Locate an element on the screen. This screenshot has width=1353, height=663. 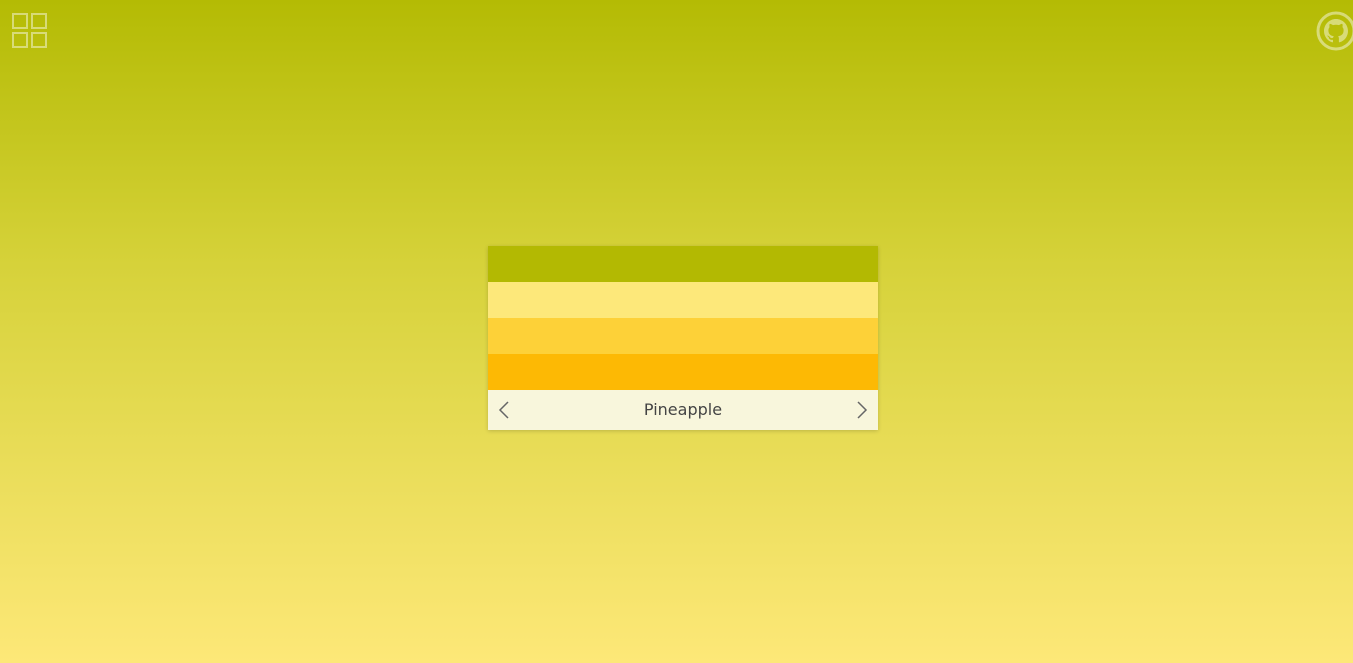
grid-view-button is located at coordinates (30, 31).